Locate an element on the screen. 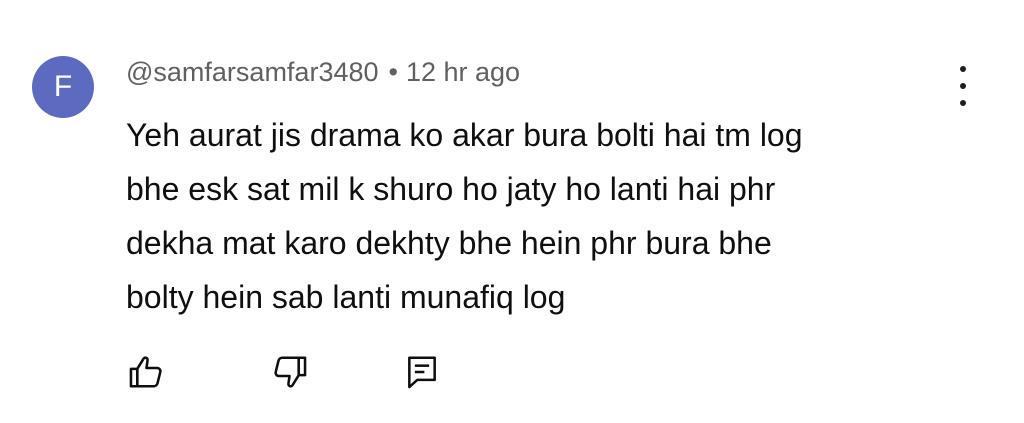 The width and height of the screenshot is (1024, 423). comment-header: @samfarsamfar3480 • 12 hr ago is located at coordinates (323, 72).